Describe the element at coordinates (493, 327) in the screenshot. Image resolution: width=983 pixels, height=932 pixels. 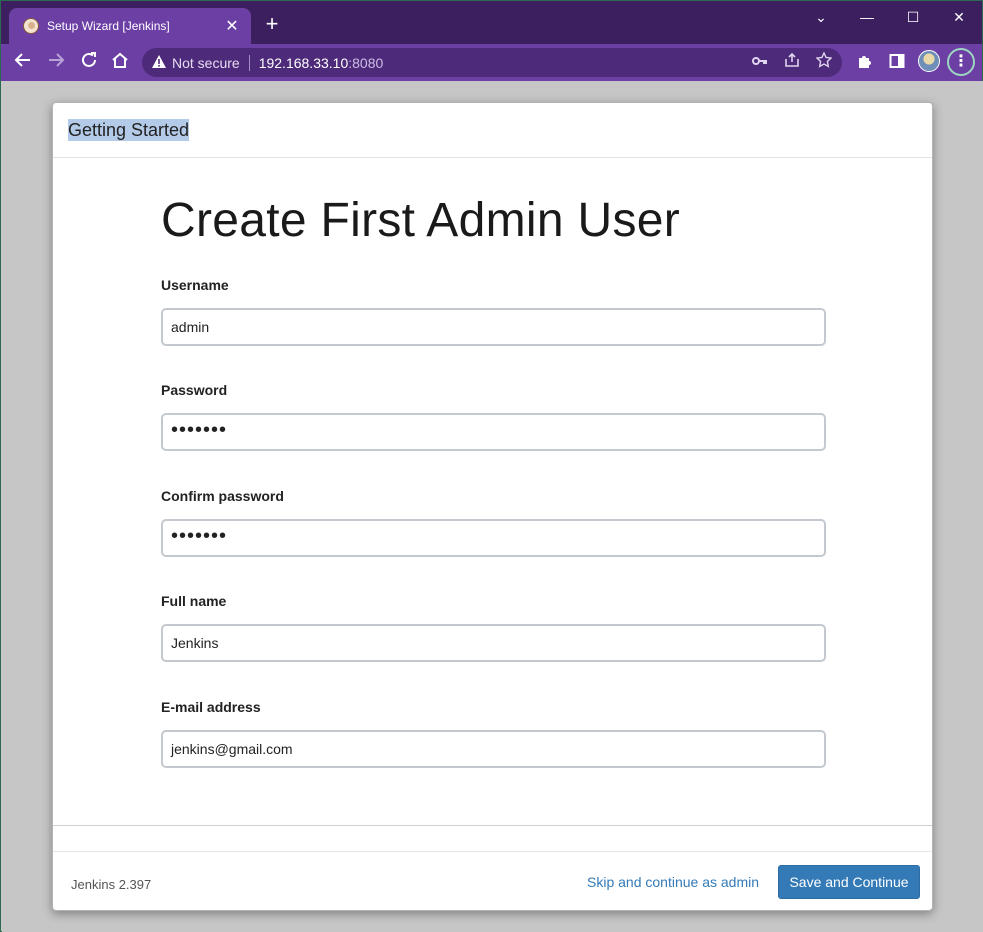
I see `username-input: admin` at that location.